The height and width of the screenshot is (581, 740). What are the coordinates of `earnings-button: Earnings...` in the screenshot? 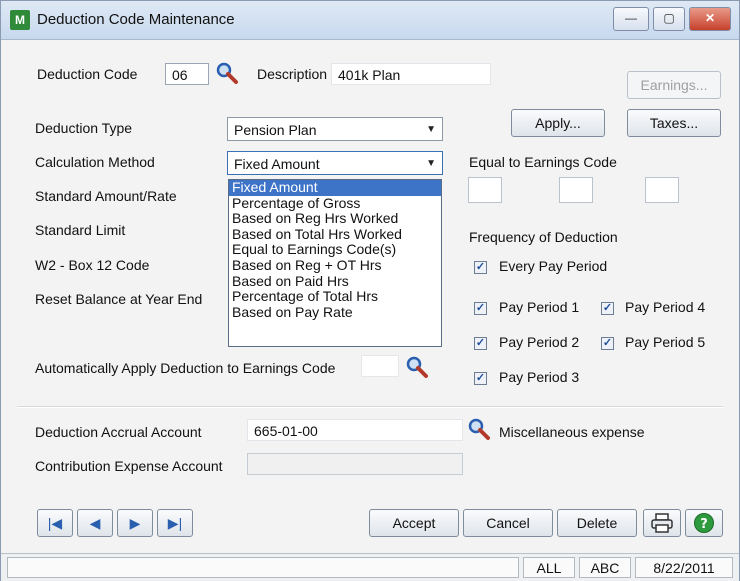 It's located at (674, 85).